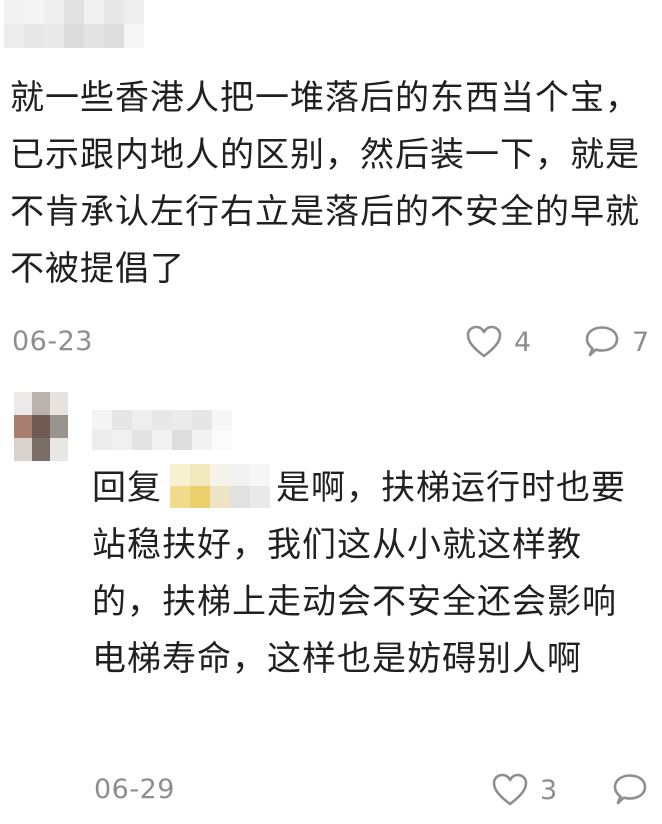  What do you see at coordinates (127, 488) in the screenshot?
I see `reply-prefix: 回复` at bounding box center [127, 488].